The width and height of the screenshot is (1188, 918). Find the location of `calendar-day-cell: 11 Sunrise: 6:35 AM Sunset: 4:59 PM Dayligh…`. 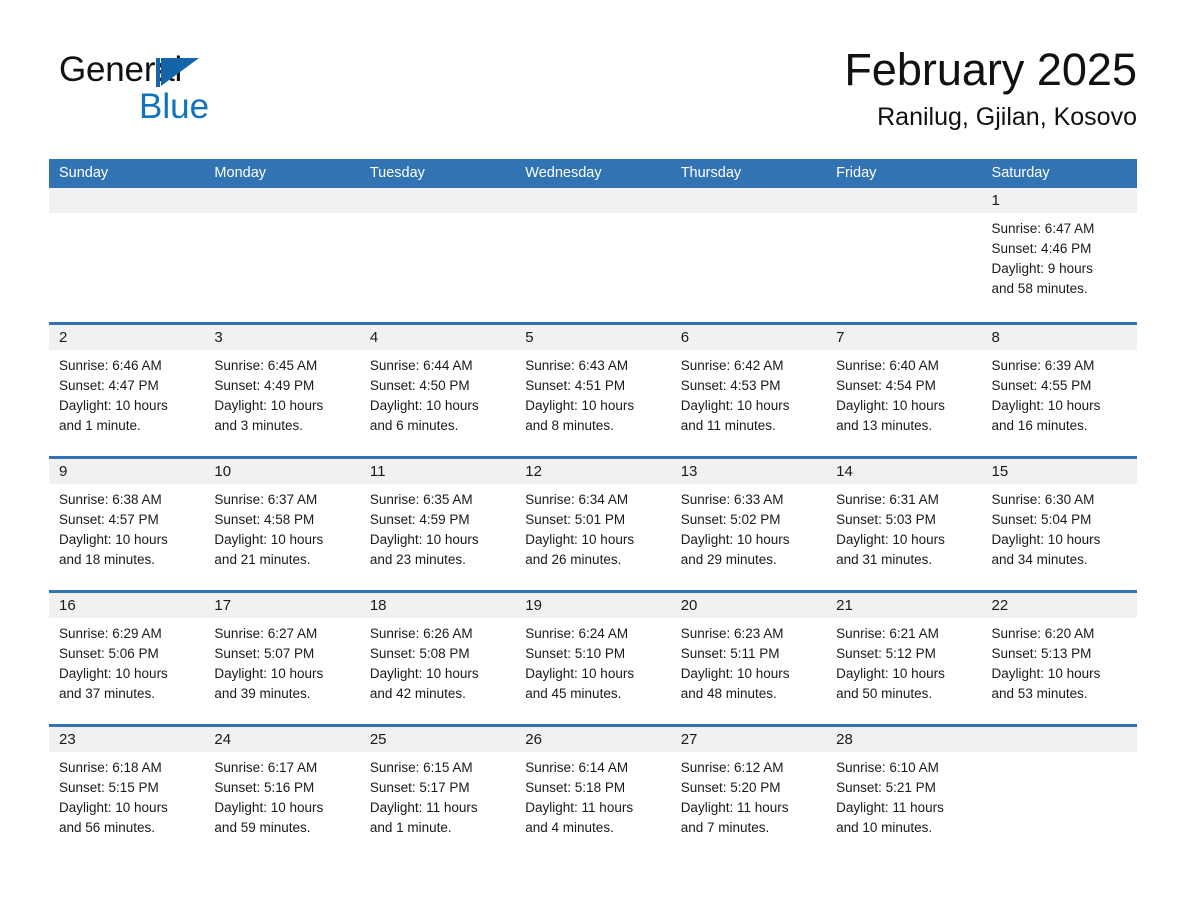

calendar-day-cell: 11 Sunrise: 6:35 AM Sunset: 4:59 PM Dayligh… is located at coordinates (437, 521).